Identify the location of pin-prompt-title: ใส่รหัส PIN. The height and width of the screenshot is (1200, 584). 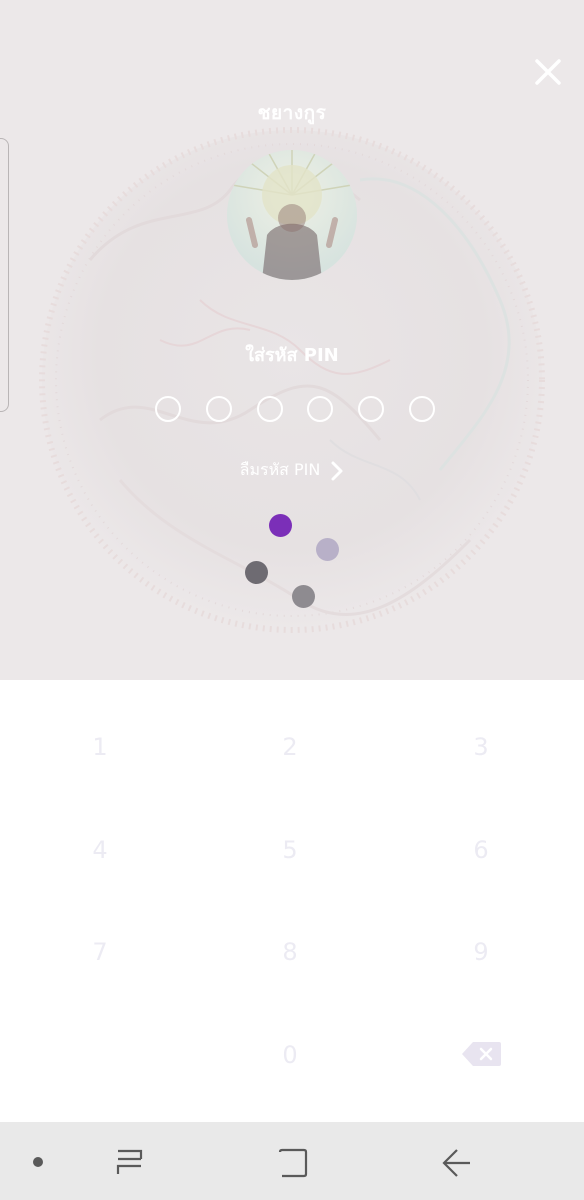
(292, 355).